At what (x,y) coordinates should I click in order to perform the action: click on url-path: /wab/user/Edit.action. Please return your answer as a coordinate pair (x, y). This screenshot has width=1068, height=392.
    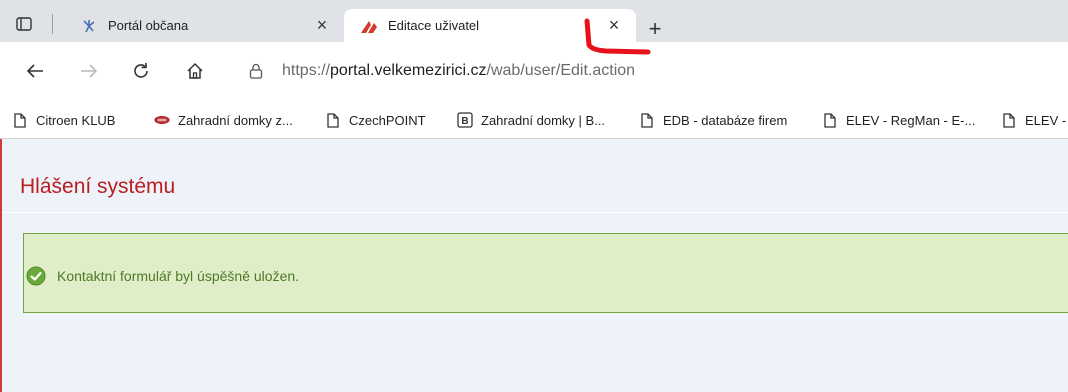
    Looking at the image, I should click on (561, 70).